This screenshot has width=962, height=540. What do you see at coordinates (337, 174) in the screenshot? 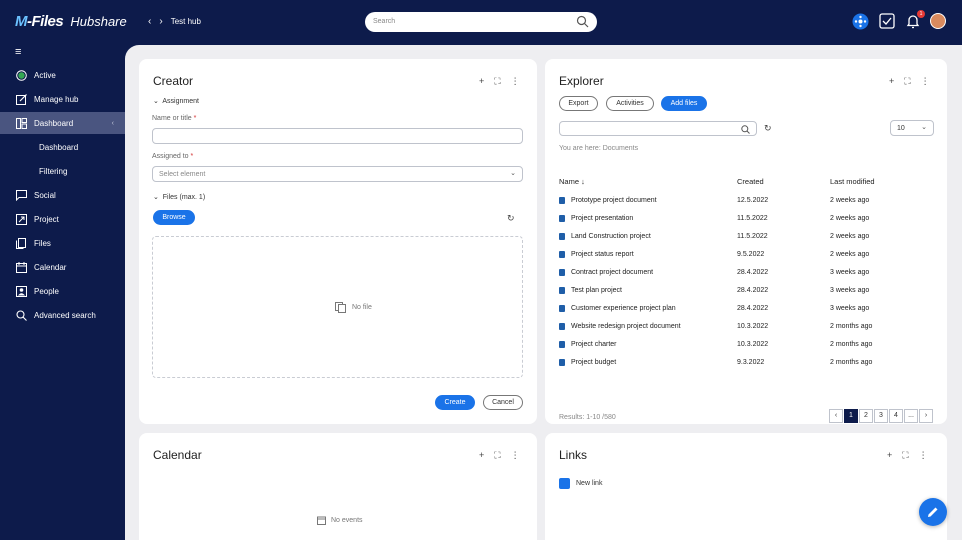
I see `assigned-select: Select element ⌄` at bounding box center [337, 174].